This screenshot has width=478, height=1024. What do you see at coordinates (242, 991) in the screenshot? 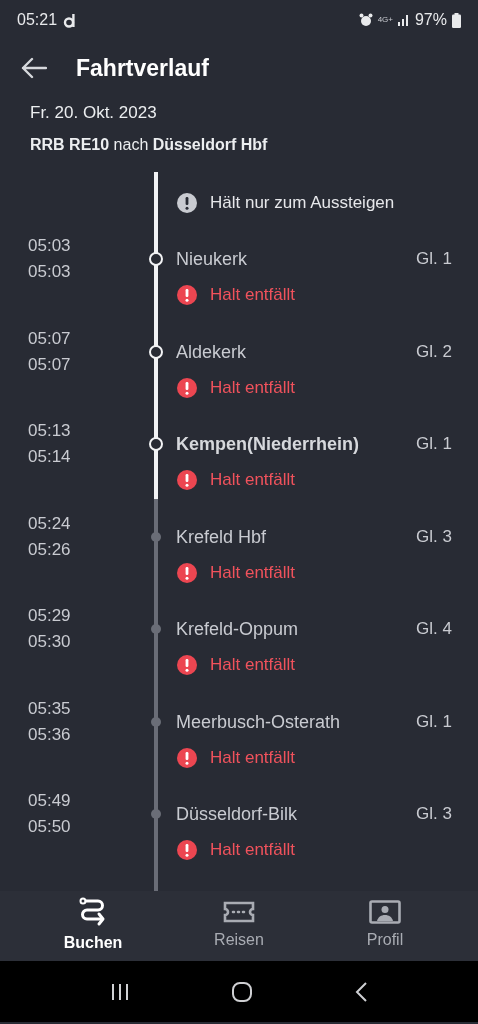
I see `home-icon` at bounding box center [242, 991].